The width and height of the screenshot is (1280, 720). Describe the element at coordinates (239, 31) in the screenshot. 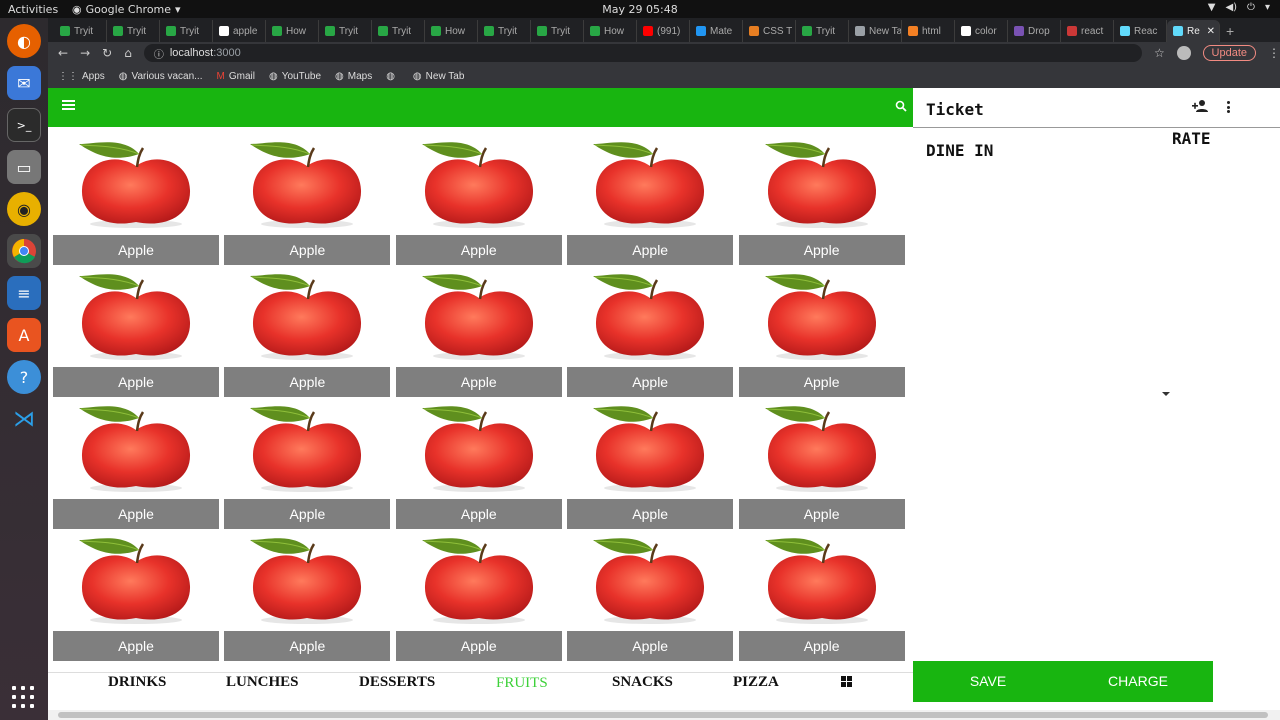

I see `browser-tab: apple` at that location.